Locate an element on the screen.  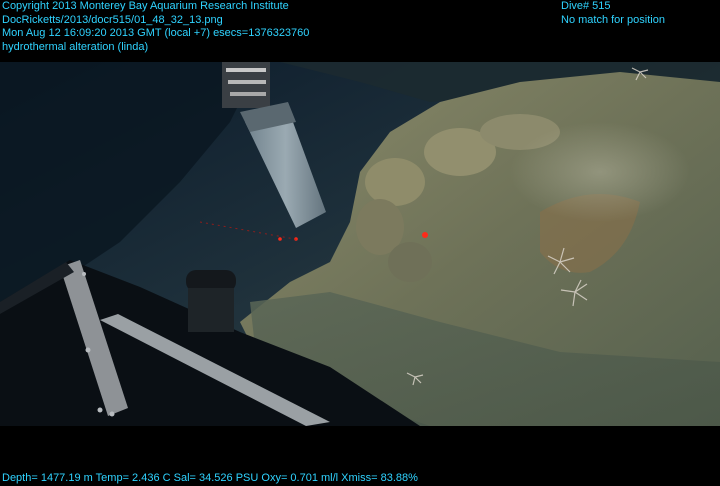
overlay-top-right: Dive# 515 No match for position is located at coordinates (613, 13).